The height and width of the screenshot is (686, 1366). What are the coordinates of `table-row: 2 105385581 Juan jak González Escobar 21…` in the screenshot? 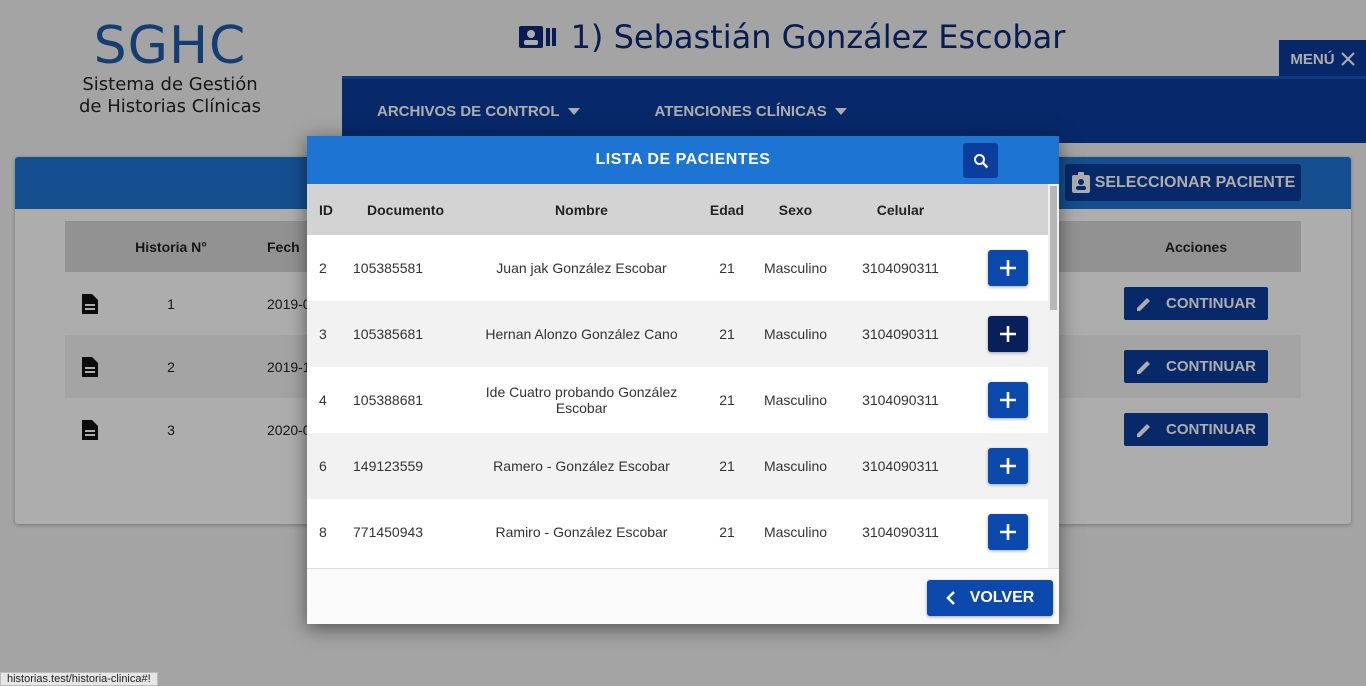 It's located at (677, 268).